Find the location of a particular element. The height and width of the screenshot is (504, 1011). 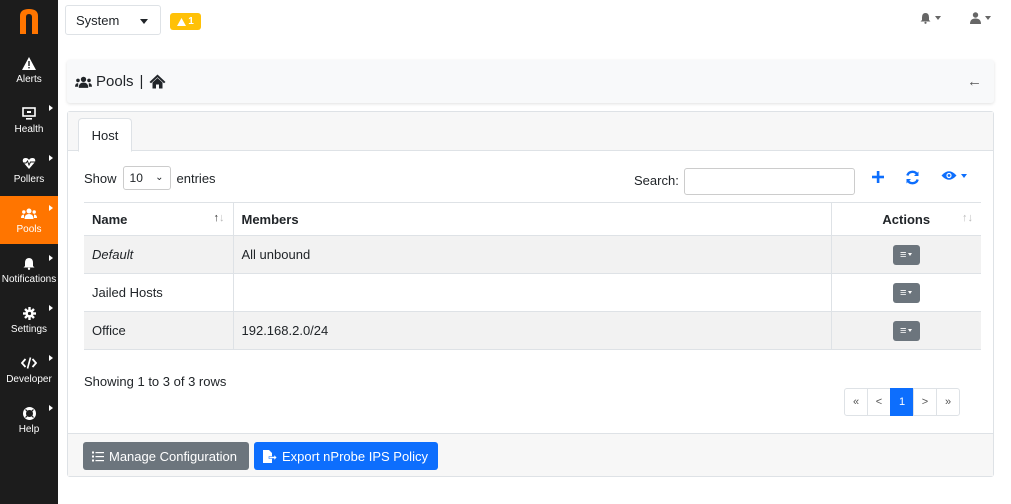

page-title: Pools is located at coordinates (115, 81).